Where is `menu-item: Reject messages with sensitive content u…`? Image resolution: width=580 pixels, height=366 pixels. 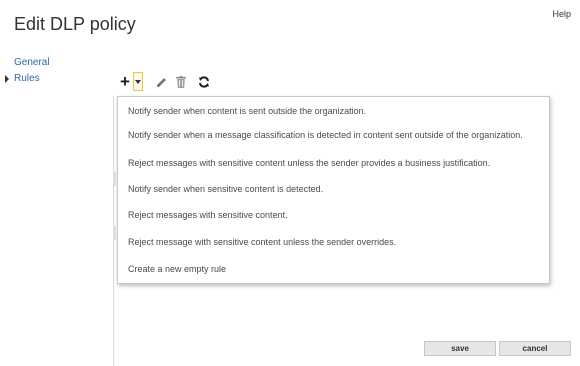
menu-item: Reject messages with sensitive content u… is located at coordinates (309, 163).